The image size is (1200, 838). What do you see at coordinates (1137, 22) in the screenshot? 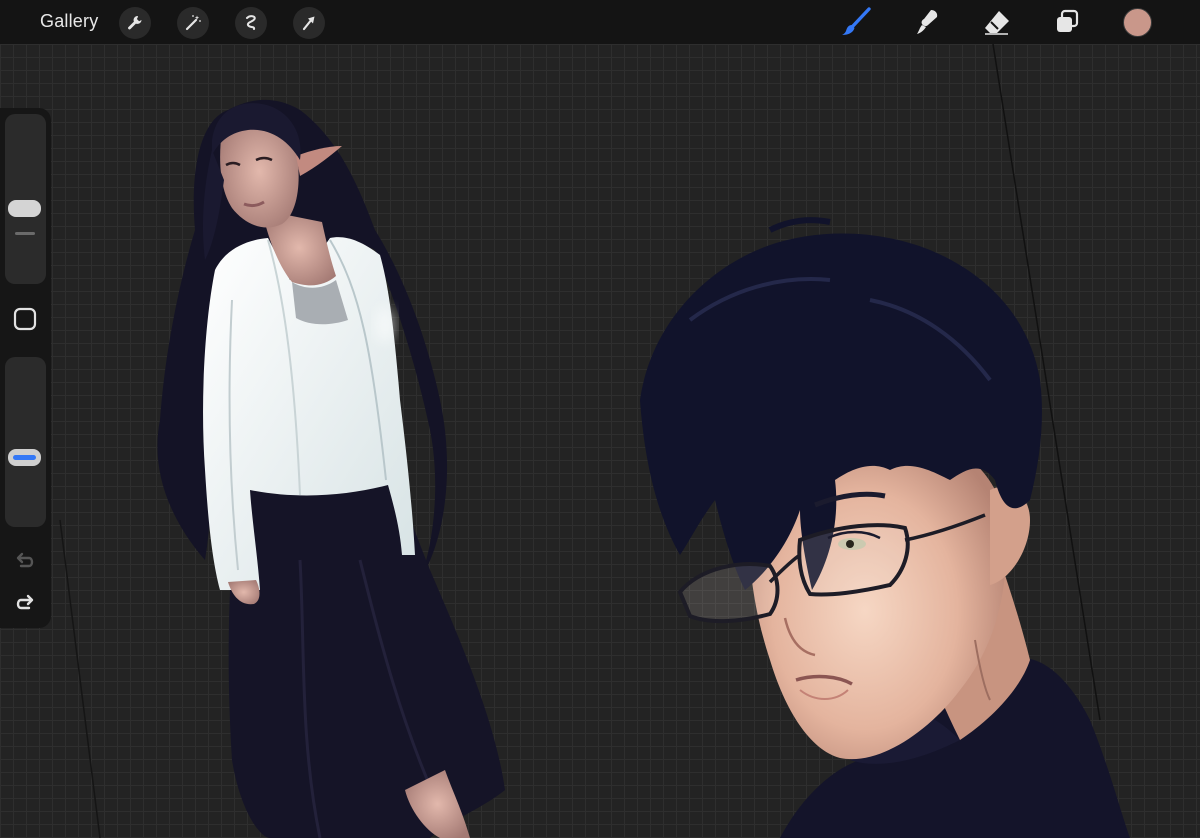
I see `color-picker-button` at bounding box center [1137, 22].